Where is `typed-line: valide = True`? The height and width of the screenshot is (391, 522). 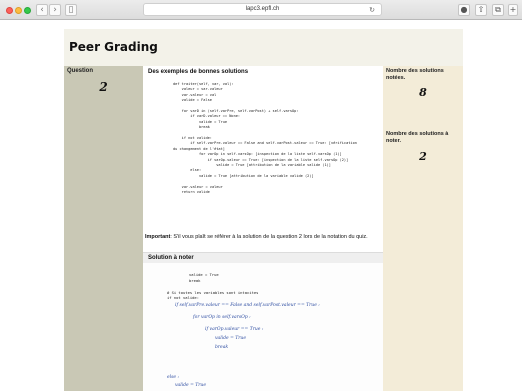 typed-line: valide = True is located at coordinates (204, 274).